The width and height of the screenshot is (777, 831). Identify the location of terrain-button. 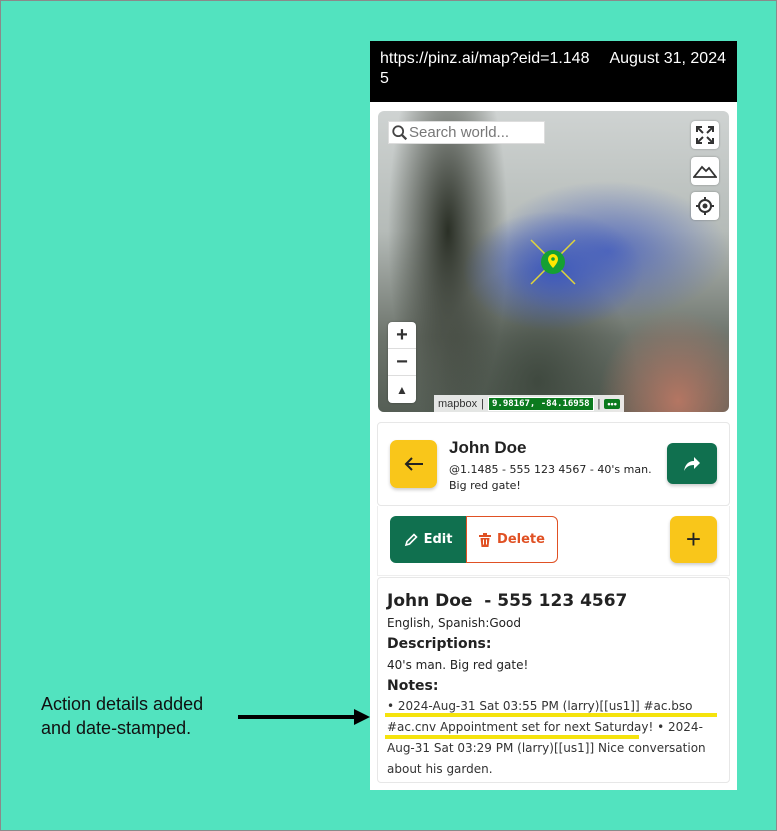
(705, 171).